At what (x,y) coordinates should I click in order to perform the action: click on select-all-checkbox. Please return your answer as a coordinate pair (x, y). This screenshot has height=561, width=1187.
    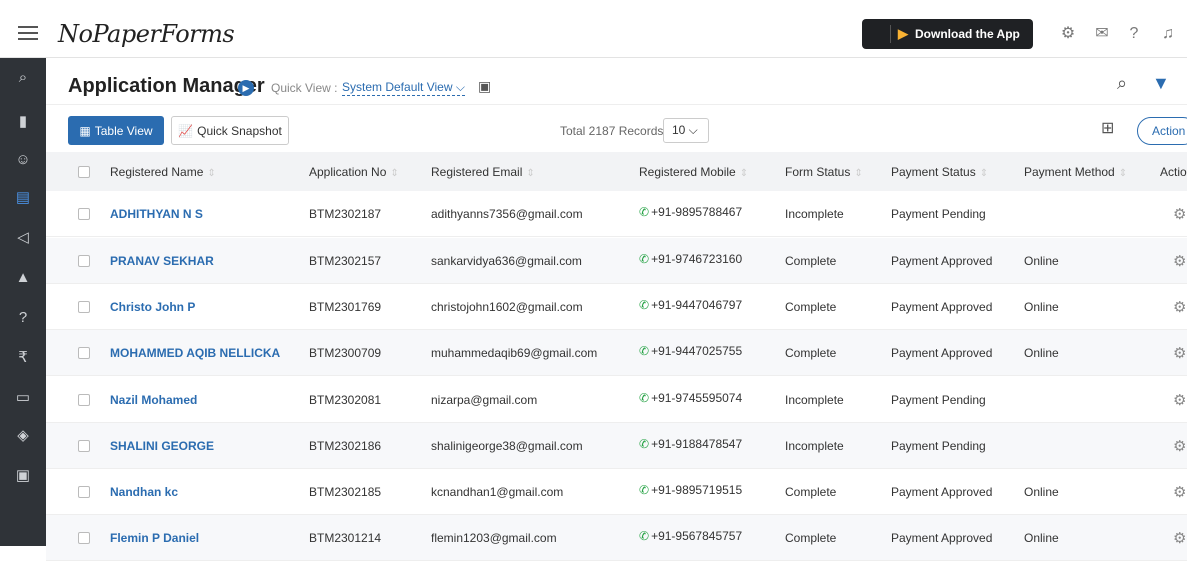
    Looking at the image, I should click on (84, 172).